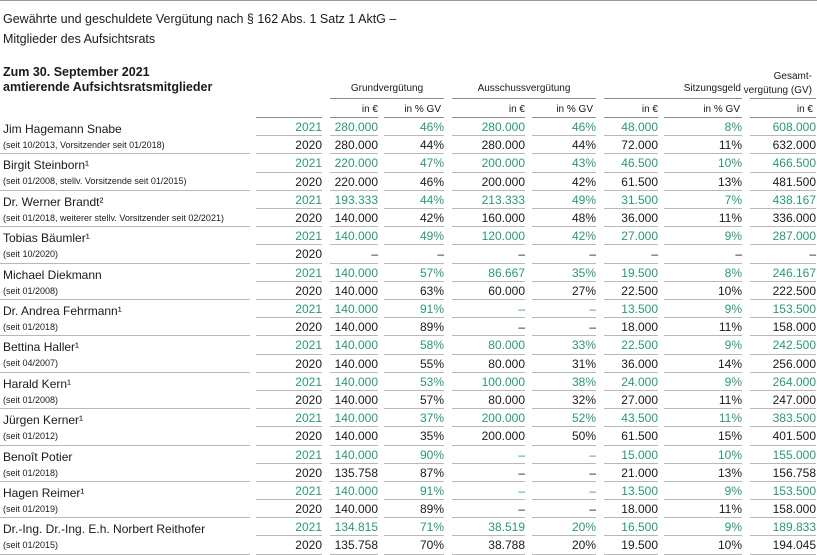 The height and width of the screenshot is (555, 817). I want to click on cell-auss-pct: 20%, so click(583, 527).